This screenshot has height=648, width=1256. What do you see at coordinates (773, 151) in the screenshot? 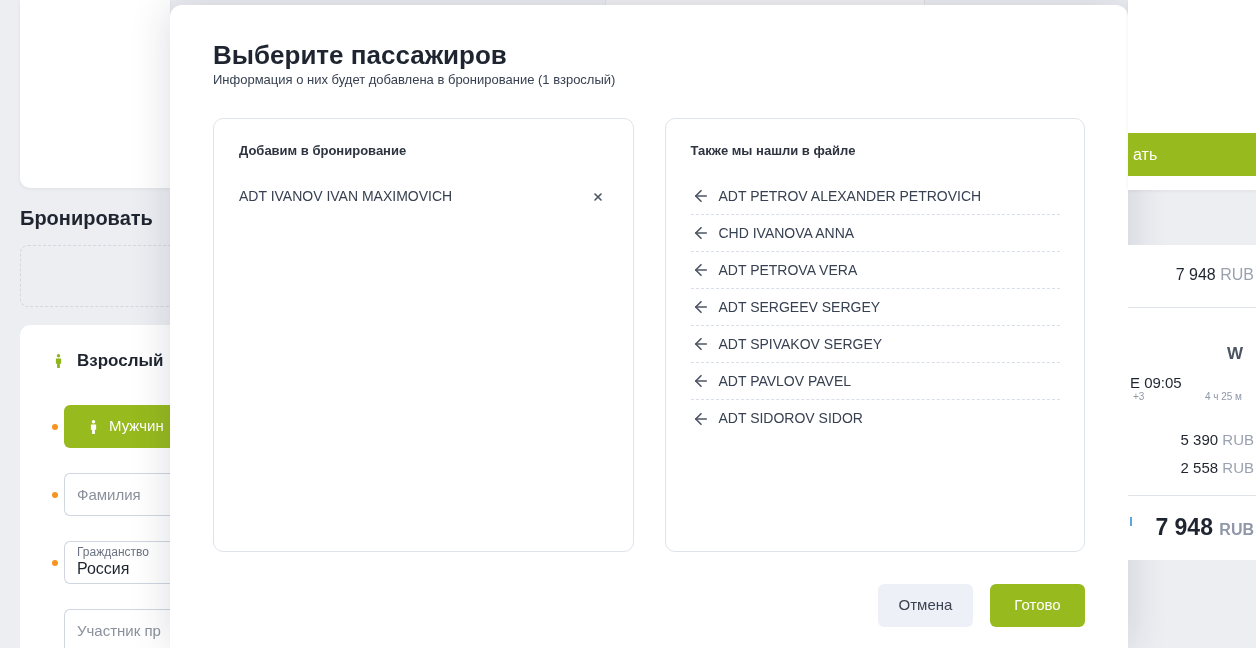
I see `panel-heading: Также мы нашли в файле` at bounding box center [773, 151].